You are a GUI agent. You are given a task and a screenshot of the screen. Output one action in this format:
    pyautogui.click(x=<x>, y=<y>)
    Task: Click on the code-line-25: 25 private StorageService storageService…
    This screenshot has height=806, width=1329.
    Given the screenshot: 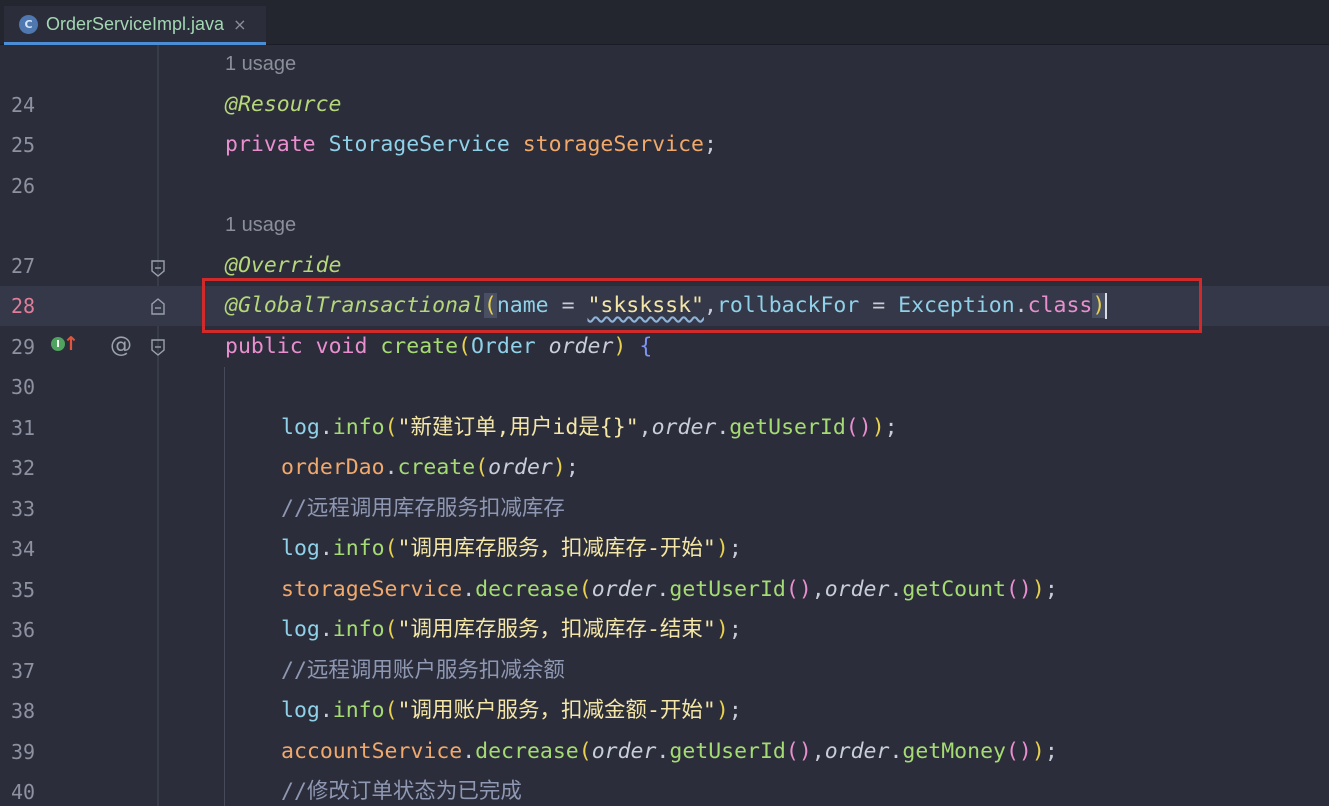 What is the action you would take?
    pyautogui.click(x=664, y=145)
    